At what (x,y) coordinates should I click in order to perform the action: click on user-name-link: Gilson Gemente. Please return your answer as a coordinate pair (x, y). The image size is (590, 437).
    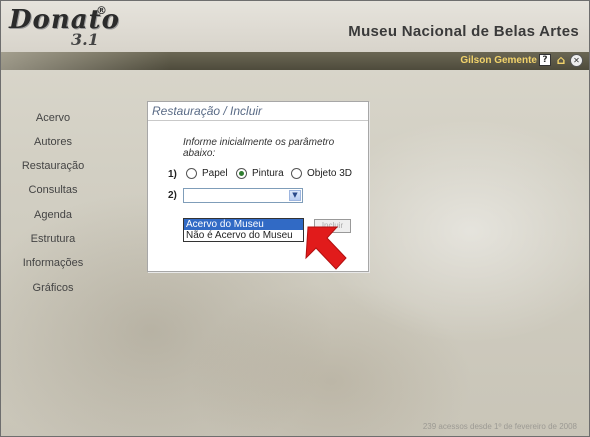
    Looking at the image, I should click on (498, 60).